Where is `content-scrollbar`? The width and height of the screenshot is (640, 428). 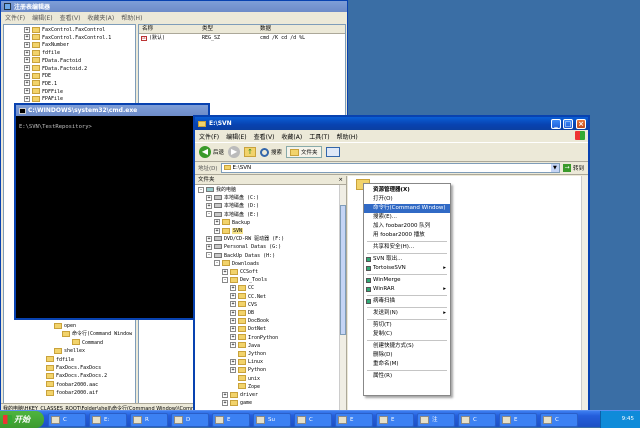
content-scrollbar is located at coordinates (584, 293).